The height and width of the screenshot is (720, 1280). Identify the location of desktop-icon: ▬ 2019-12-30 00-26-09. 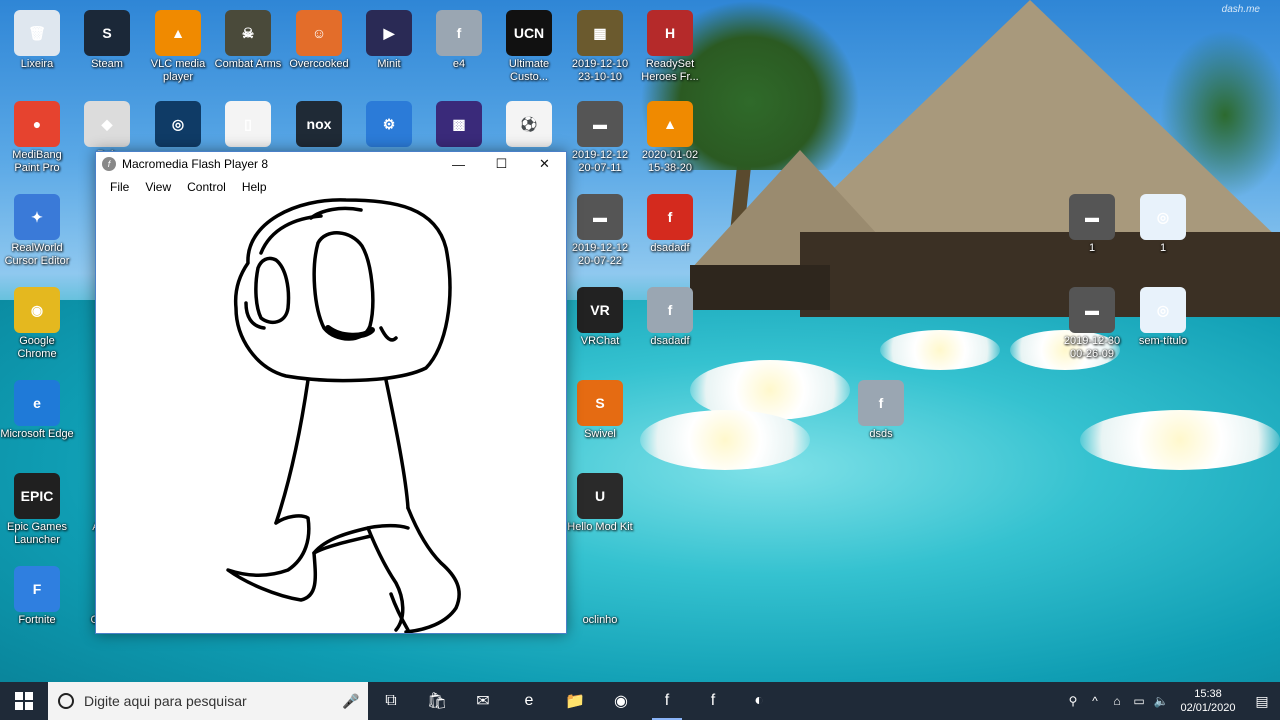
(1092, 324).